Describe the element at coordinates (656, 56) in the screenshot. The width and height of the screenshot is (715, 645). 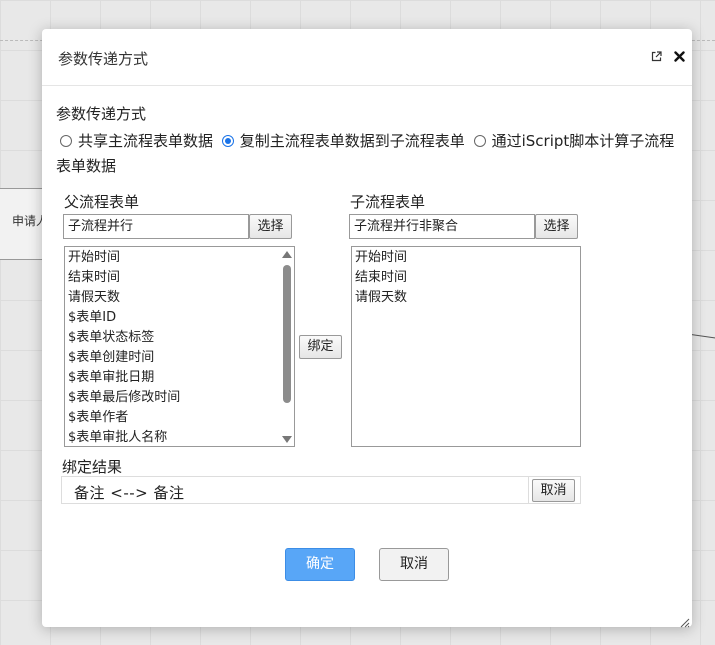
I see `expand-icon` at that location.